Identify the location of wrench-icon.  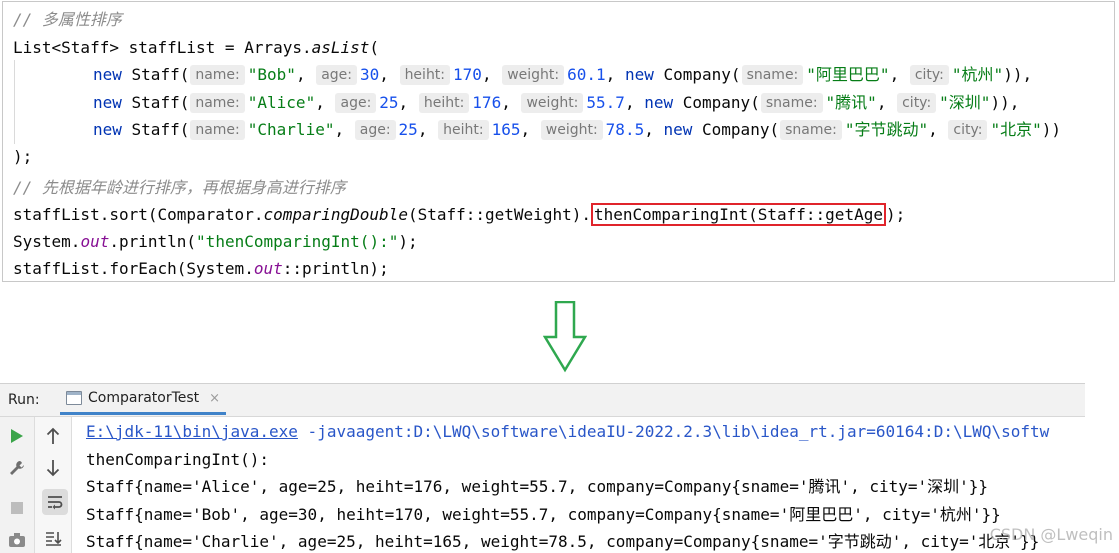
(17, 468).